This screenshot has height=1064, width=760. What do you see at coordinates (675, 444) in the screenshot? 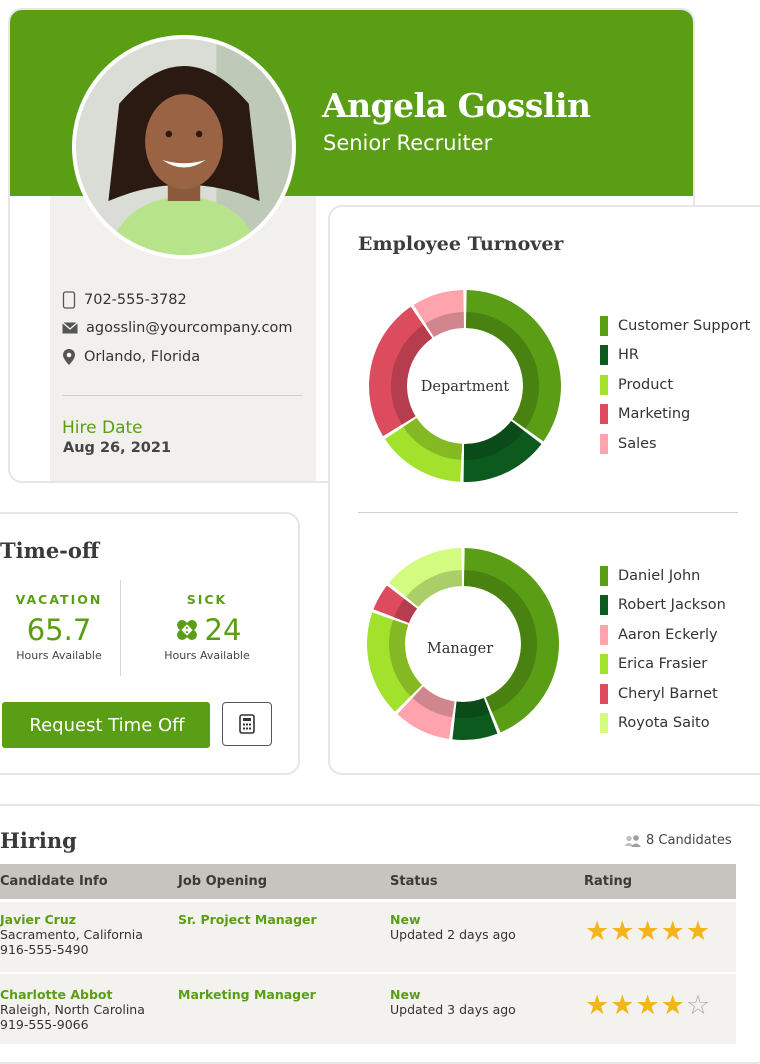
I see `legend-item: Sales` at bounding box center [675, 444].